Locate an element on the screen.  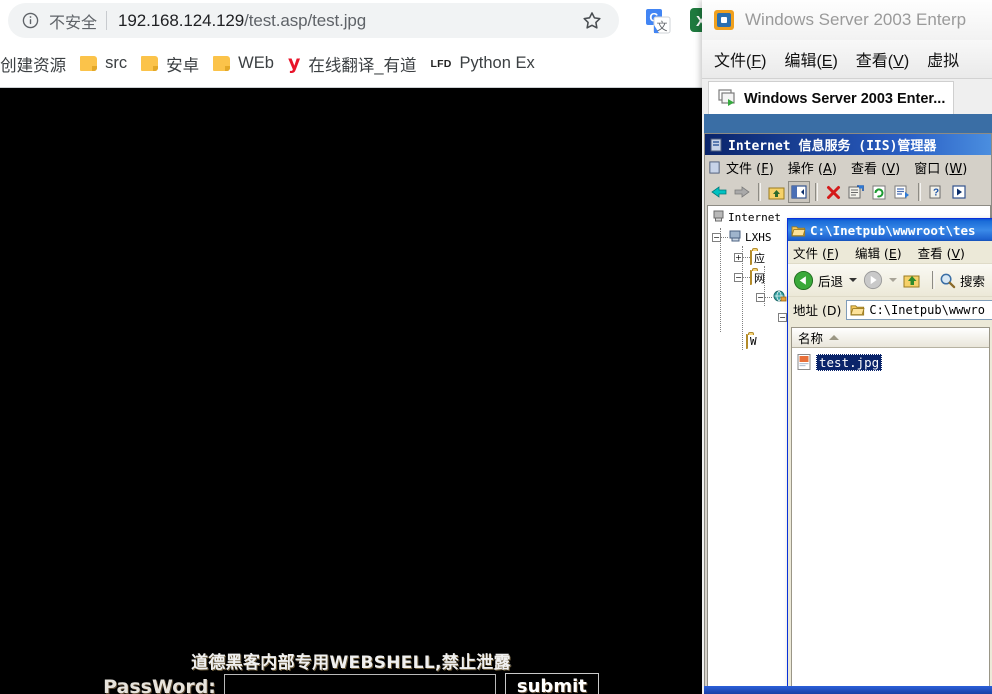
explorer-title-text: C:\Inetpub\wwwroot\tes is located at coordinates (893, 230).